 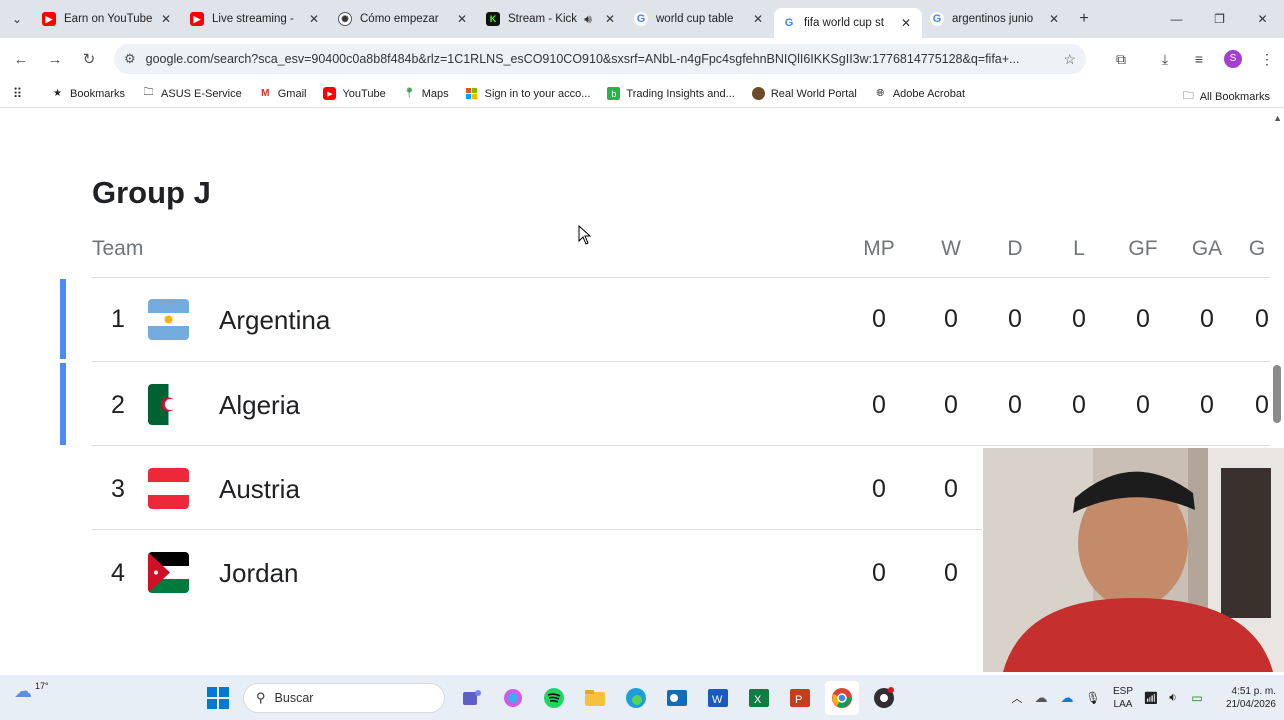 What do you see at coordinates (951, 573) in the screenshot?
I see `cell-w: 0` at bounding box center [951, 573].